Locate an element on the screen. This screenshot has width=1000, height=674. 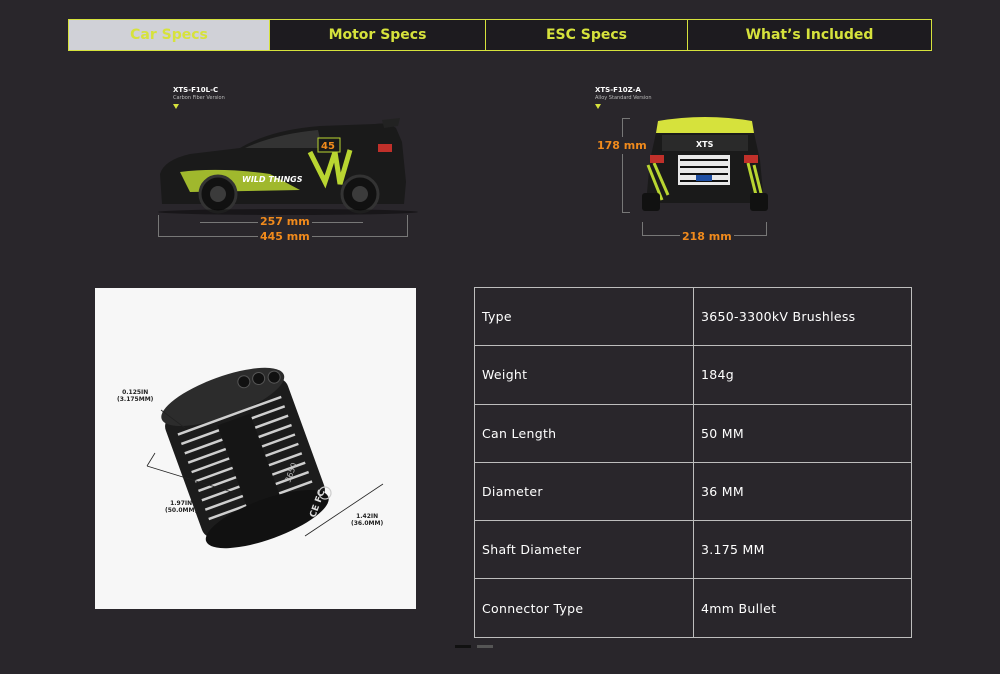
tab-motor-specs: Motor Specs is located at coordinates (378, 35).